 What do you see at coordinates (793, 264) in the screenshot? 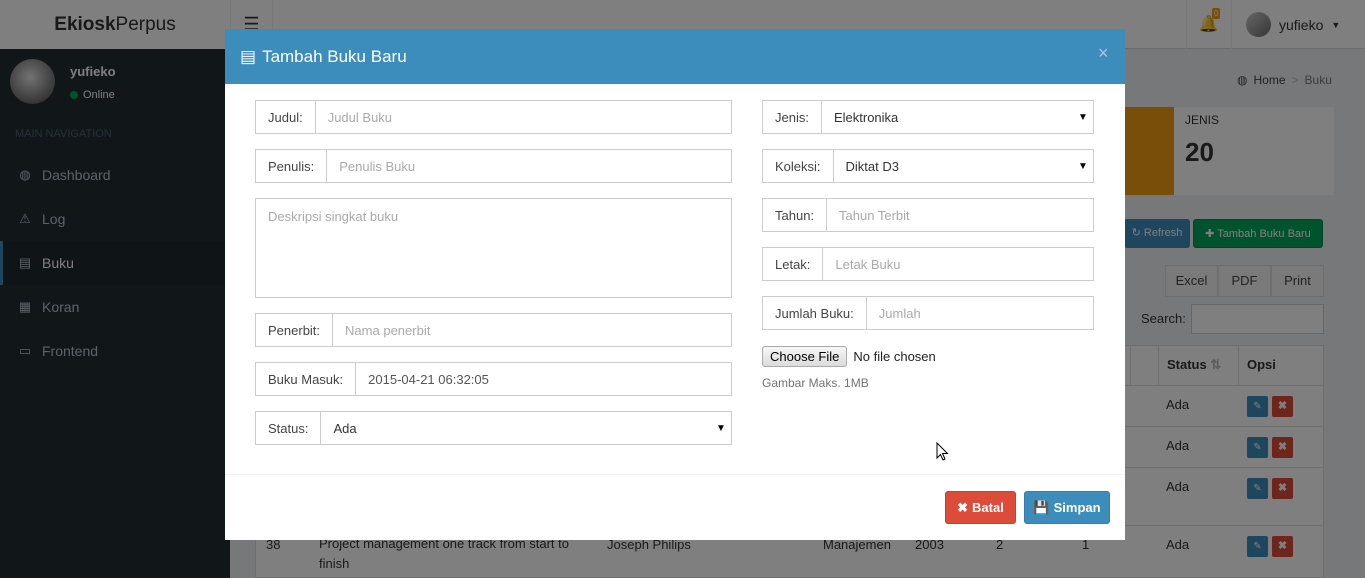
I see `letak-label: Letak:` at bounding box center [793, 264].